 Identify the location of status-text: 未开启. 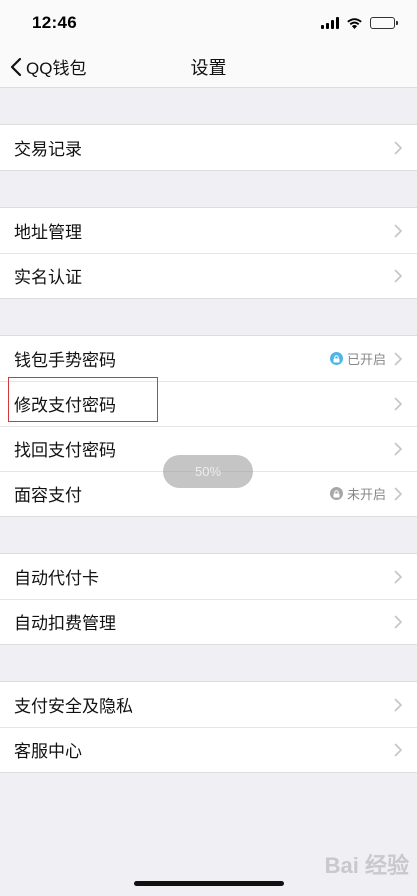
(366, 494).